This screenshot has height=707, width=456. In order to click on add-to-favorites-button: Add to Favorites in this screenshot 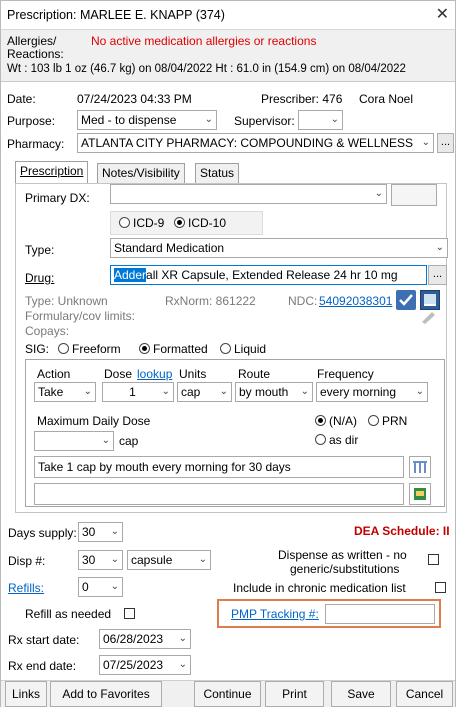, I will do `click(106, 694)`.